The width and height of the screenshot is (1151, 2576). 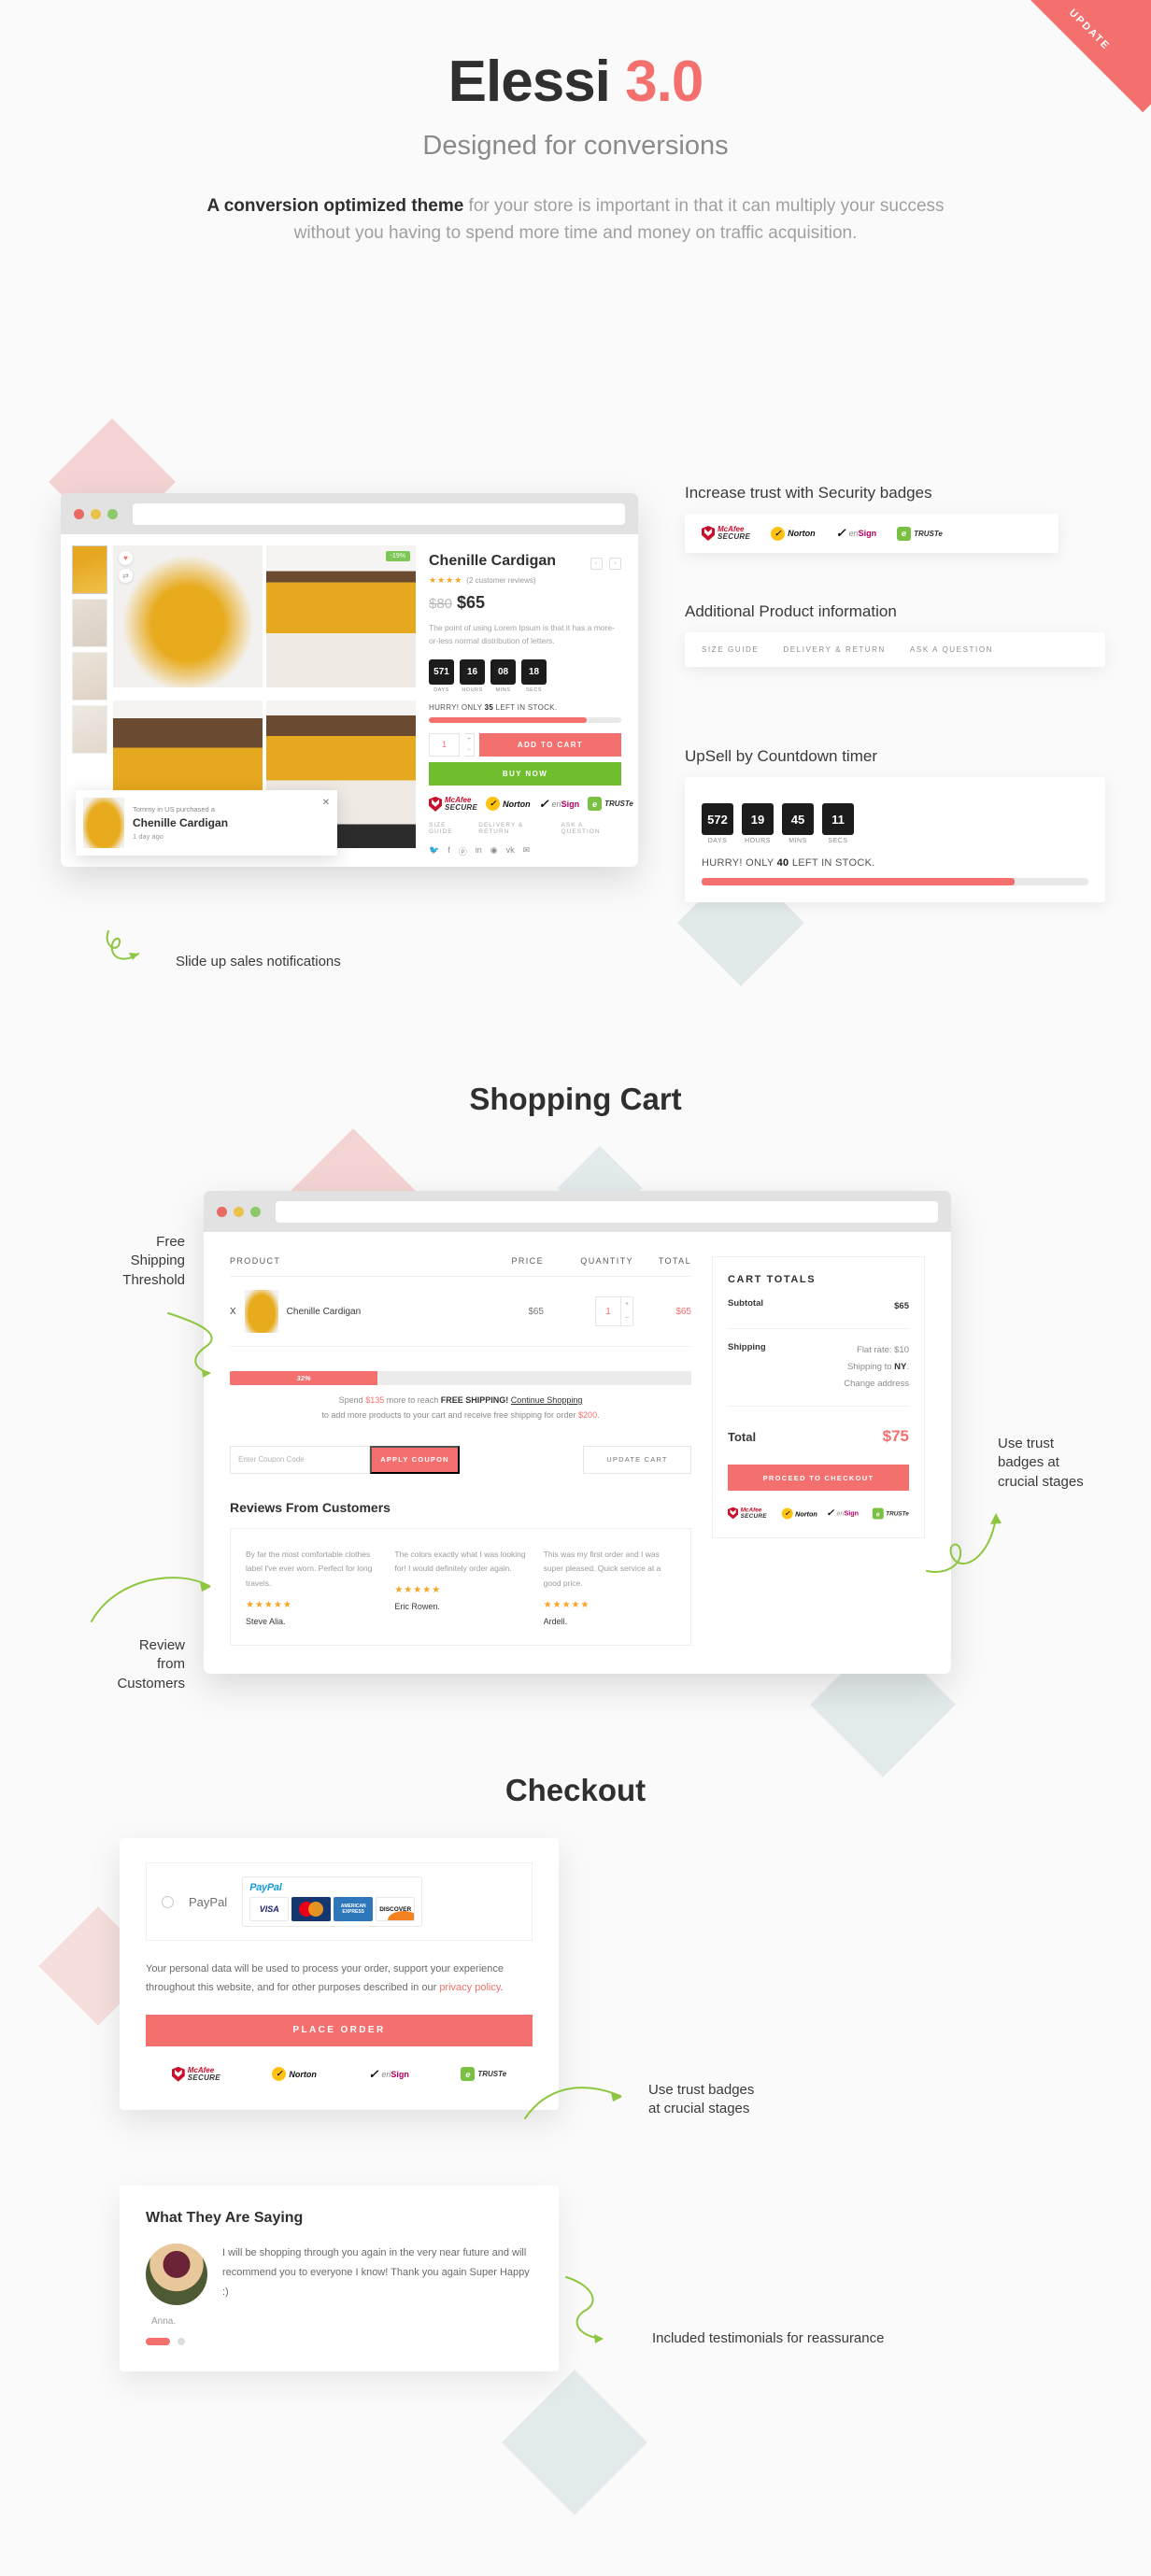 What do you see at coordinates (883, 1350) in the screenshot?
I see `shipping-rate: Flat rate: $10` at bounding box center [883, 1350].